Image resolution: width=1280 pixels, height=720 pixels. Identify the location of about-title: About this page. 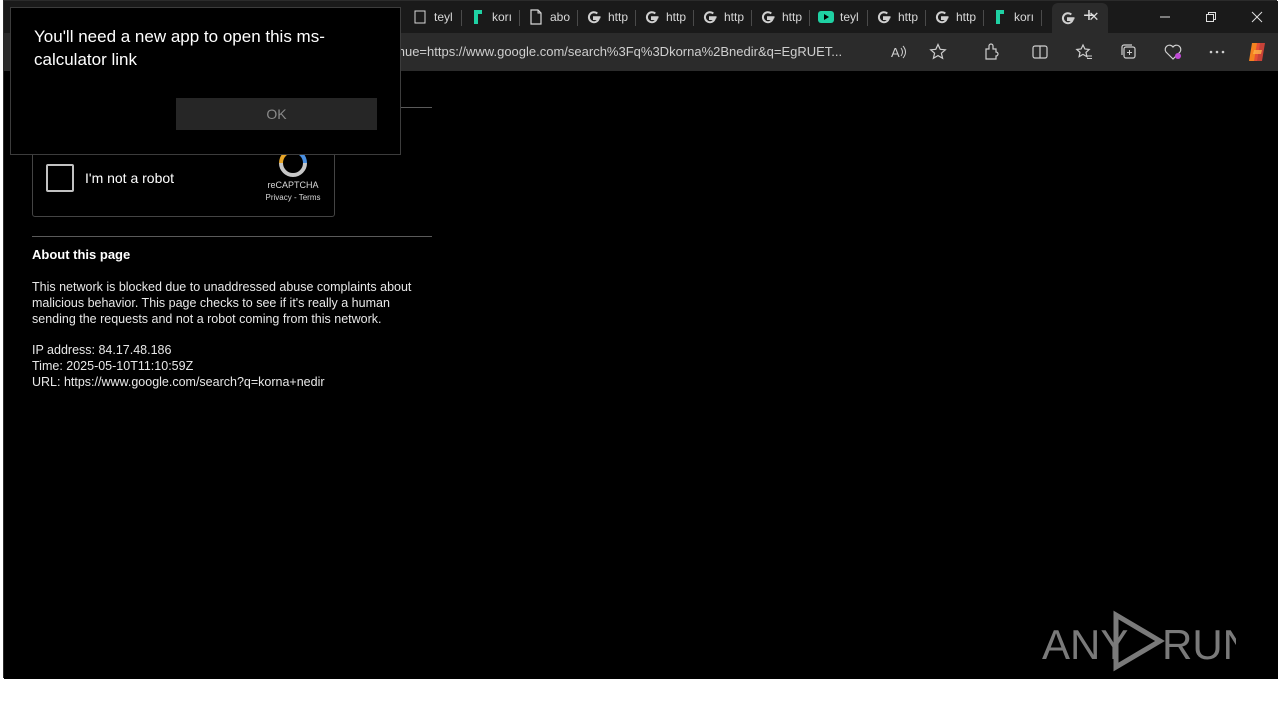
(81, 254).